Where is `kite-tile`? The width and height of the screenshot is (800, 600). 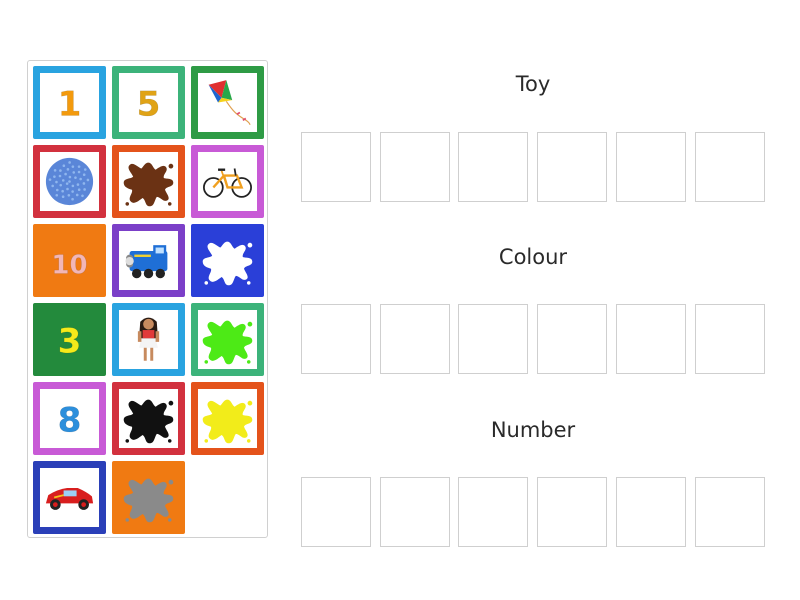 kite-tile is located at coordinates (227, 102).